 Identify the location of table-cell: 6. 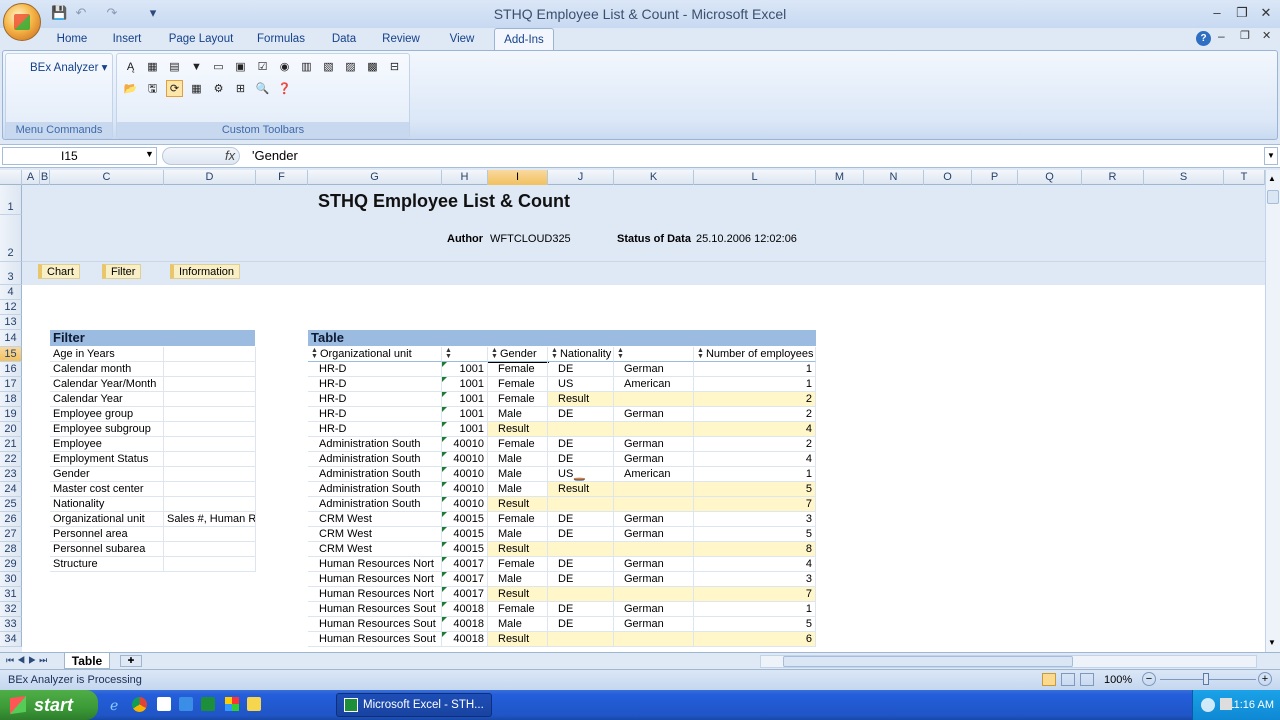
(755, 639).